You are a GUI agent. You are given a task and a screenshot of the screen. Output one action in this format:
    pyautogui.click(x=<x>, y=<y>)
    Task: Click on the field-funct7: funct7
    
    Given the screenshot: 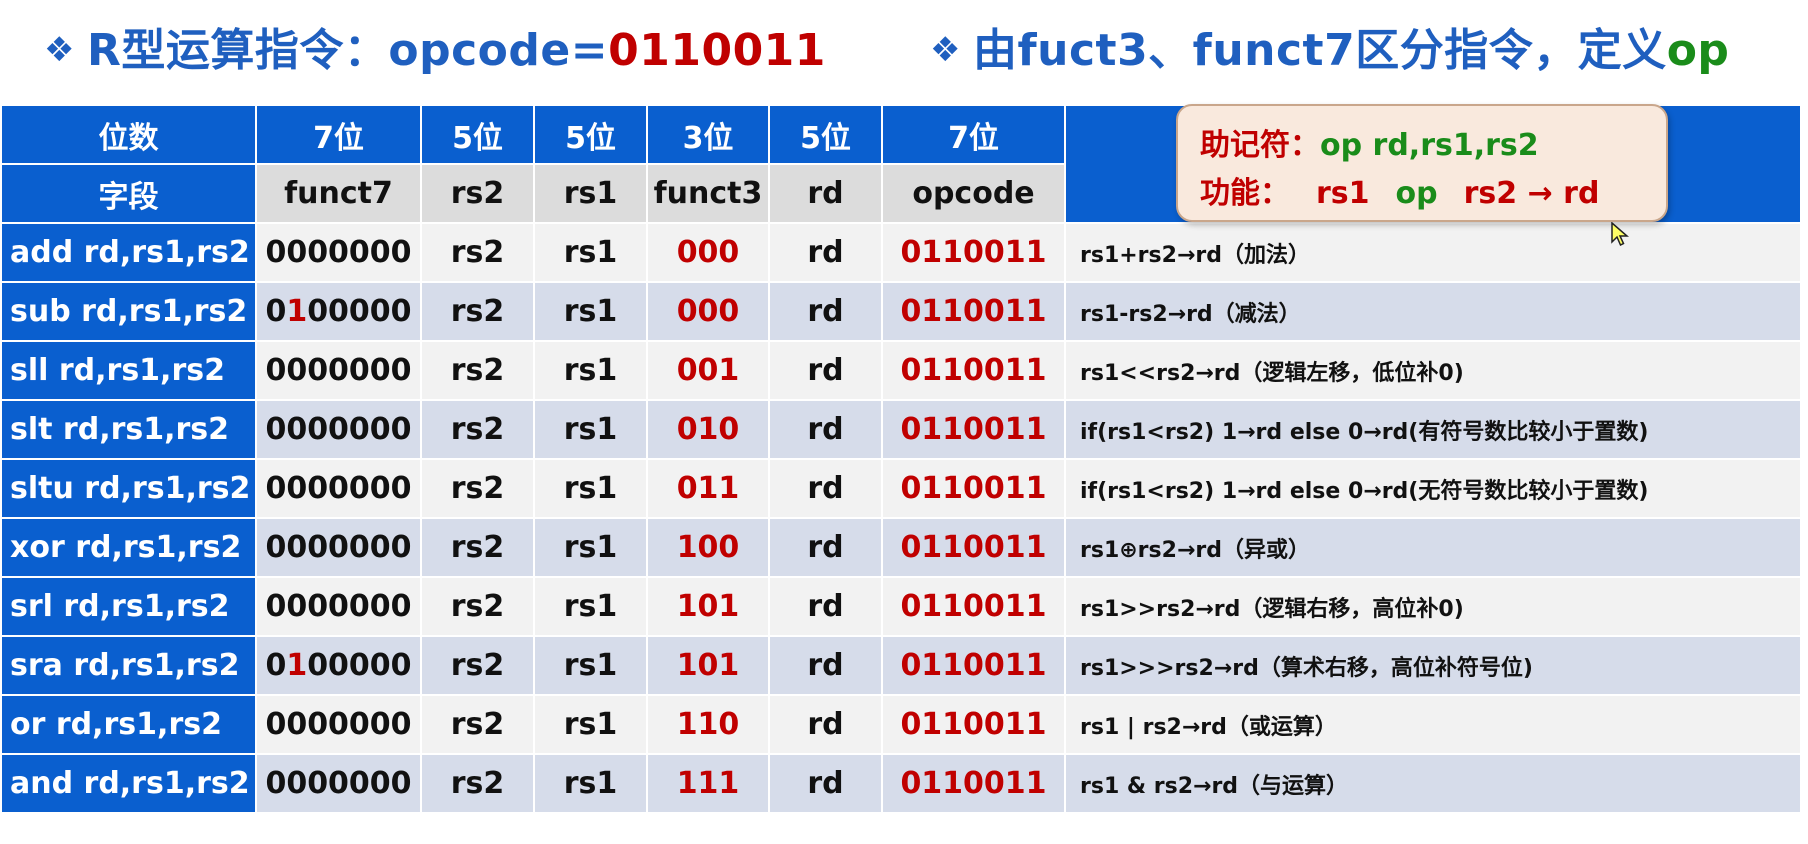 What is the action you would take?
    pyautogui.click(x=338, y=193)
    